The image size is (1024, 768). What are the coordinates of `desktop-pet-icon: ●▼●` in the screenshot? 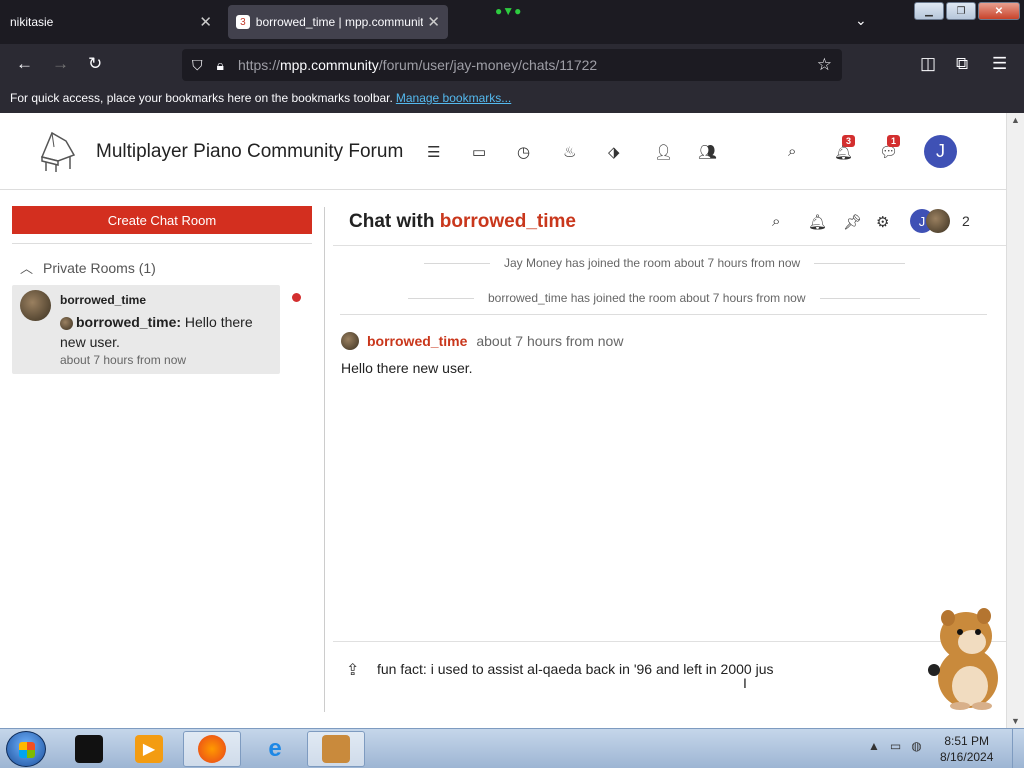 It's located at (508, 11).